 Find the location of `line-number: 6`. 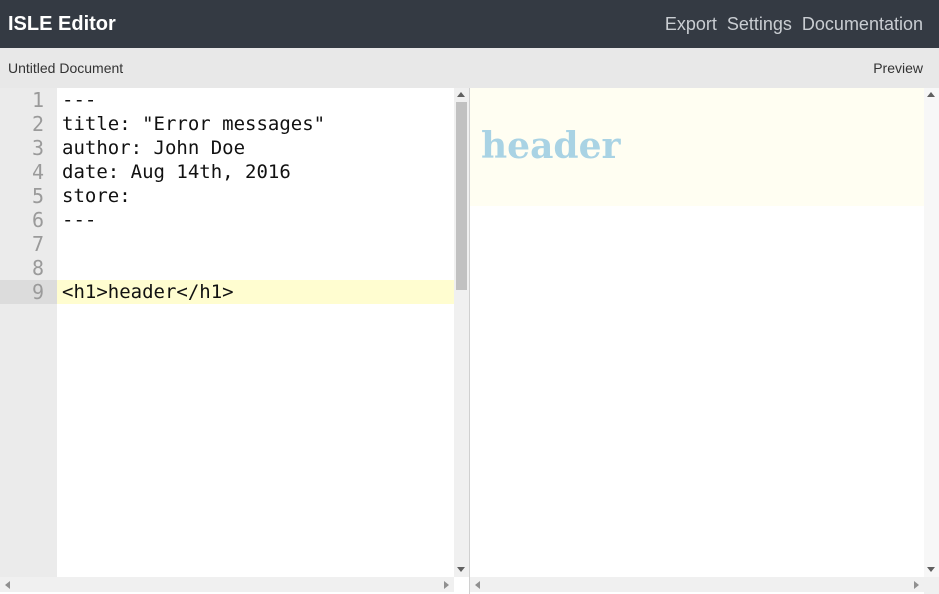

line-number: 6 is located at coordinates (37, 220).